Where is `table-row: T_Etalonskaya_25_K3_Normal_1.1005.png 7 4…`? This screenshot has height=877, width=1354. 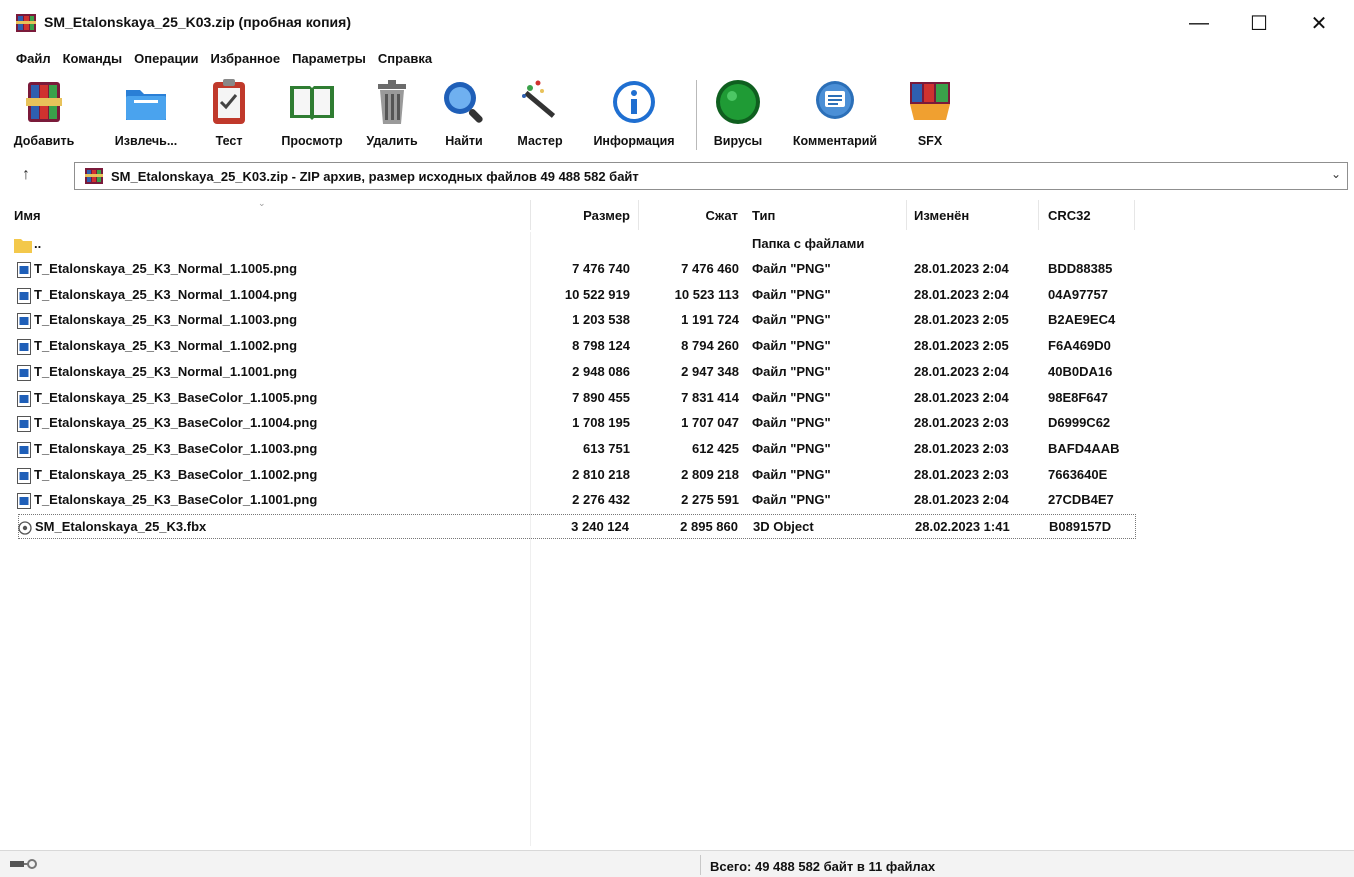
table-row: T_Etalonskaya_25_K3_Normal_1.1005.png 7 4… is located at coordinates (678, 269).